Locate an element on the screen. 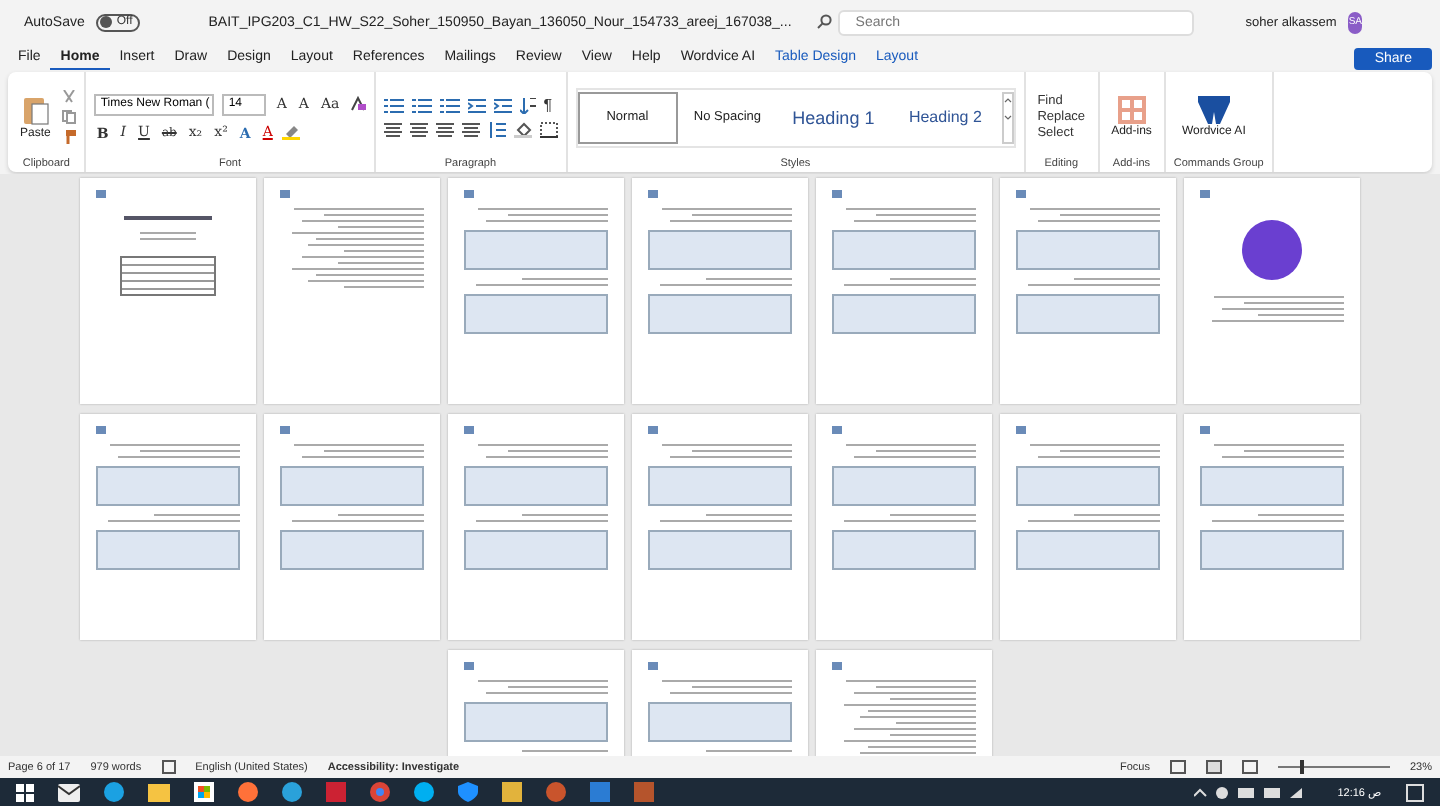 The width and height of the screenshot is (1440, 806). line-spacing-icon is located at coordinates (496, 130).